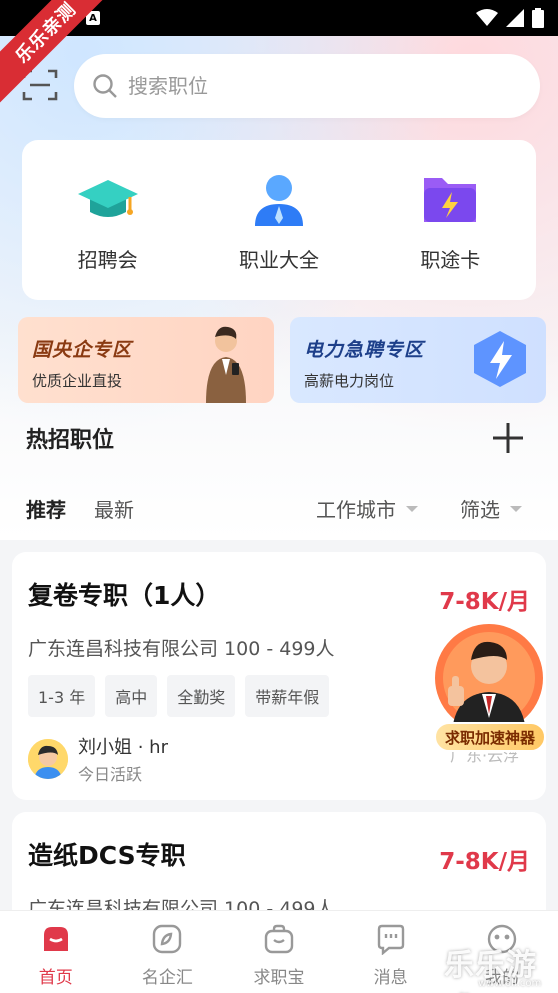 The height and width of the screenshot is (993, 558). Describe the element at coordinates (390, 978) in the screenshot. I see `nav-label: 消息` at that location.